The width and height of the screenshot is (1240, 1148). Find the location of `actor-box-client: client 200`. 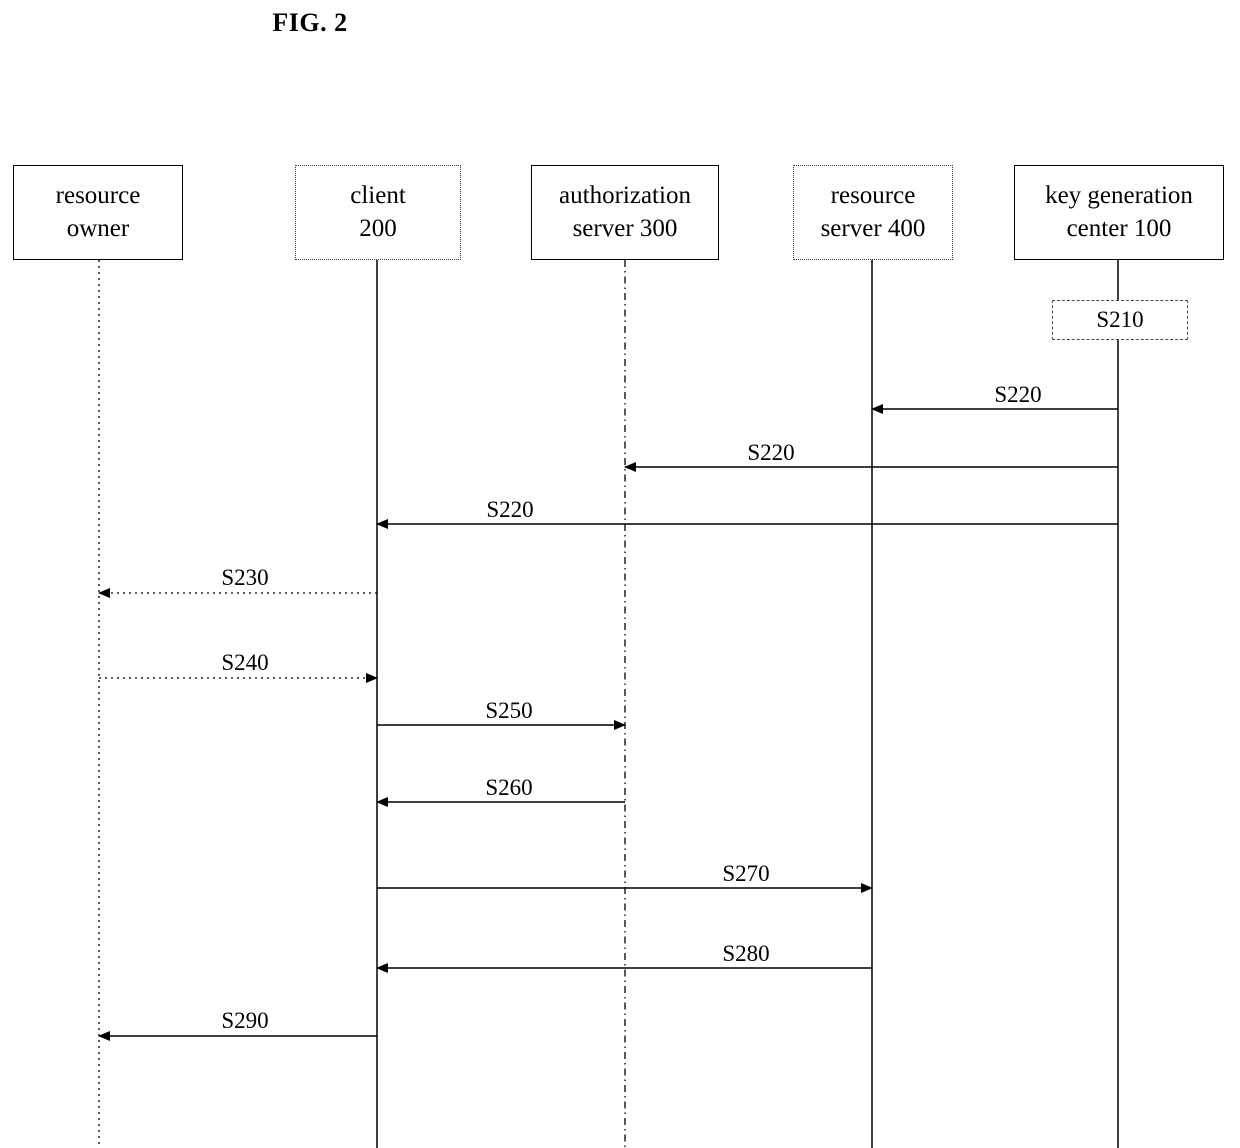

actor-box-client: client 200 is located at coordinates (378, 212).